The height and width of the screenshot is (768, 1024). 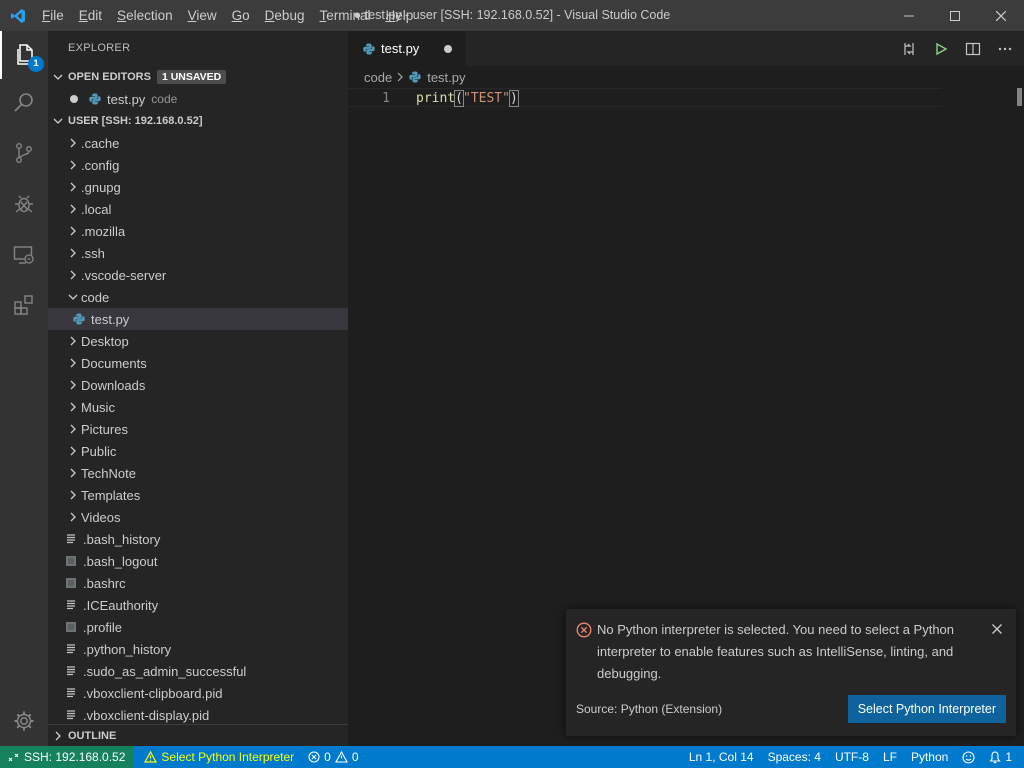 I want to click on remote-indicator: SSH: 192.168.0.52, so click(x=67, y=757).